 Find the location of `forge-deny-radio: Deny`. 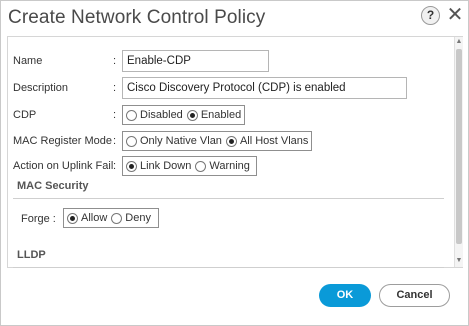

forge-deny-radio: Deny is located at coordinates (131, 218).